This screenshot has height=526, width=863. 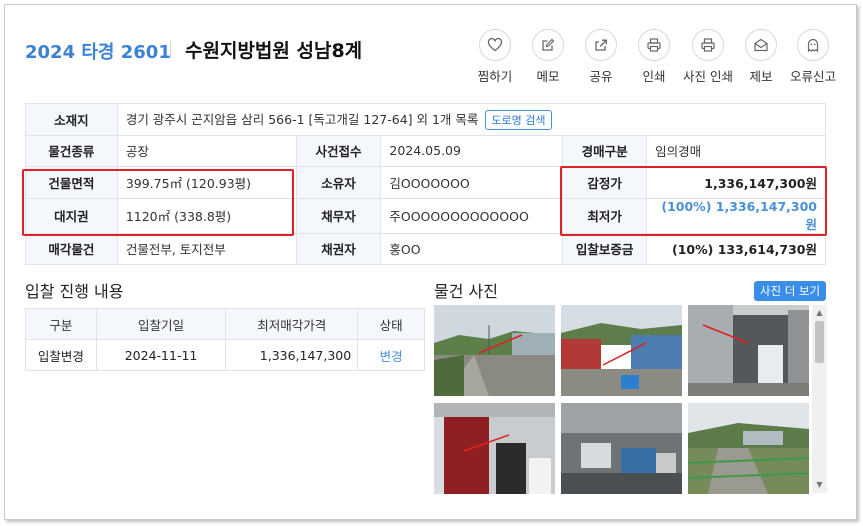 I want to click on appraisal-label: 감정가, so click(x=605, y=182).